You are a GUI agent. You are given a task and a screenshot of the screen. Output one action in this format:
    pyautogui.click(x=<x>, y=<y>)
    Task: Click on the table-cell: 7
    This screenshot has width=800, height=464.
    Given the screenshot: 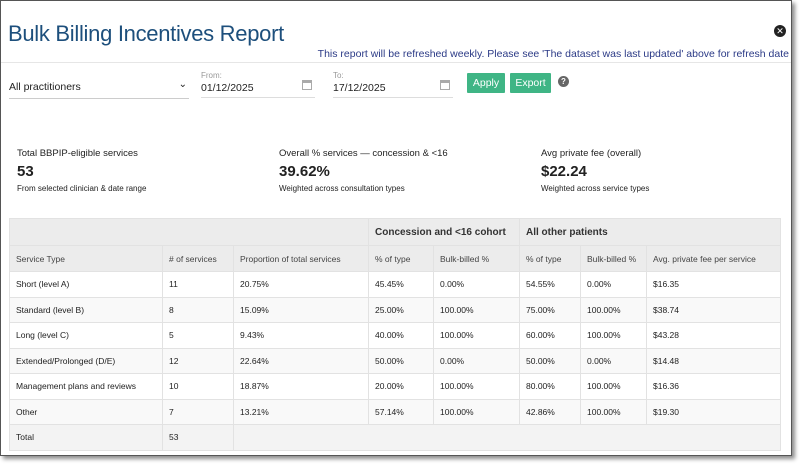 What is the action you would take?
    pyautogui.click(x=198, y=411)
    